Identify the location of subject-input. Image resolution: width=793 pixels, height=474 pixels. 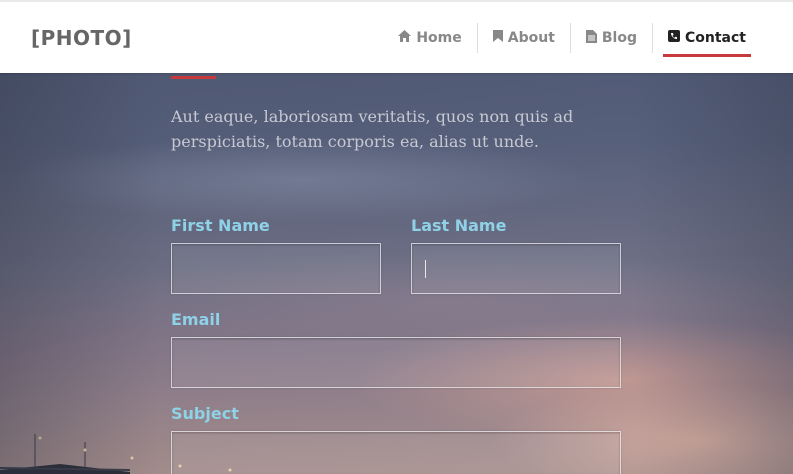
(396, 453).